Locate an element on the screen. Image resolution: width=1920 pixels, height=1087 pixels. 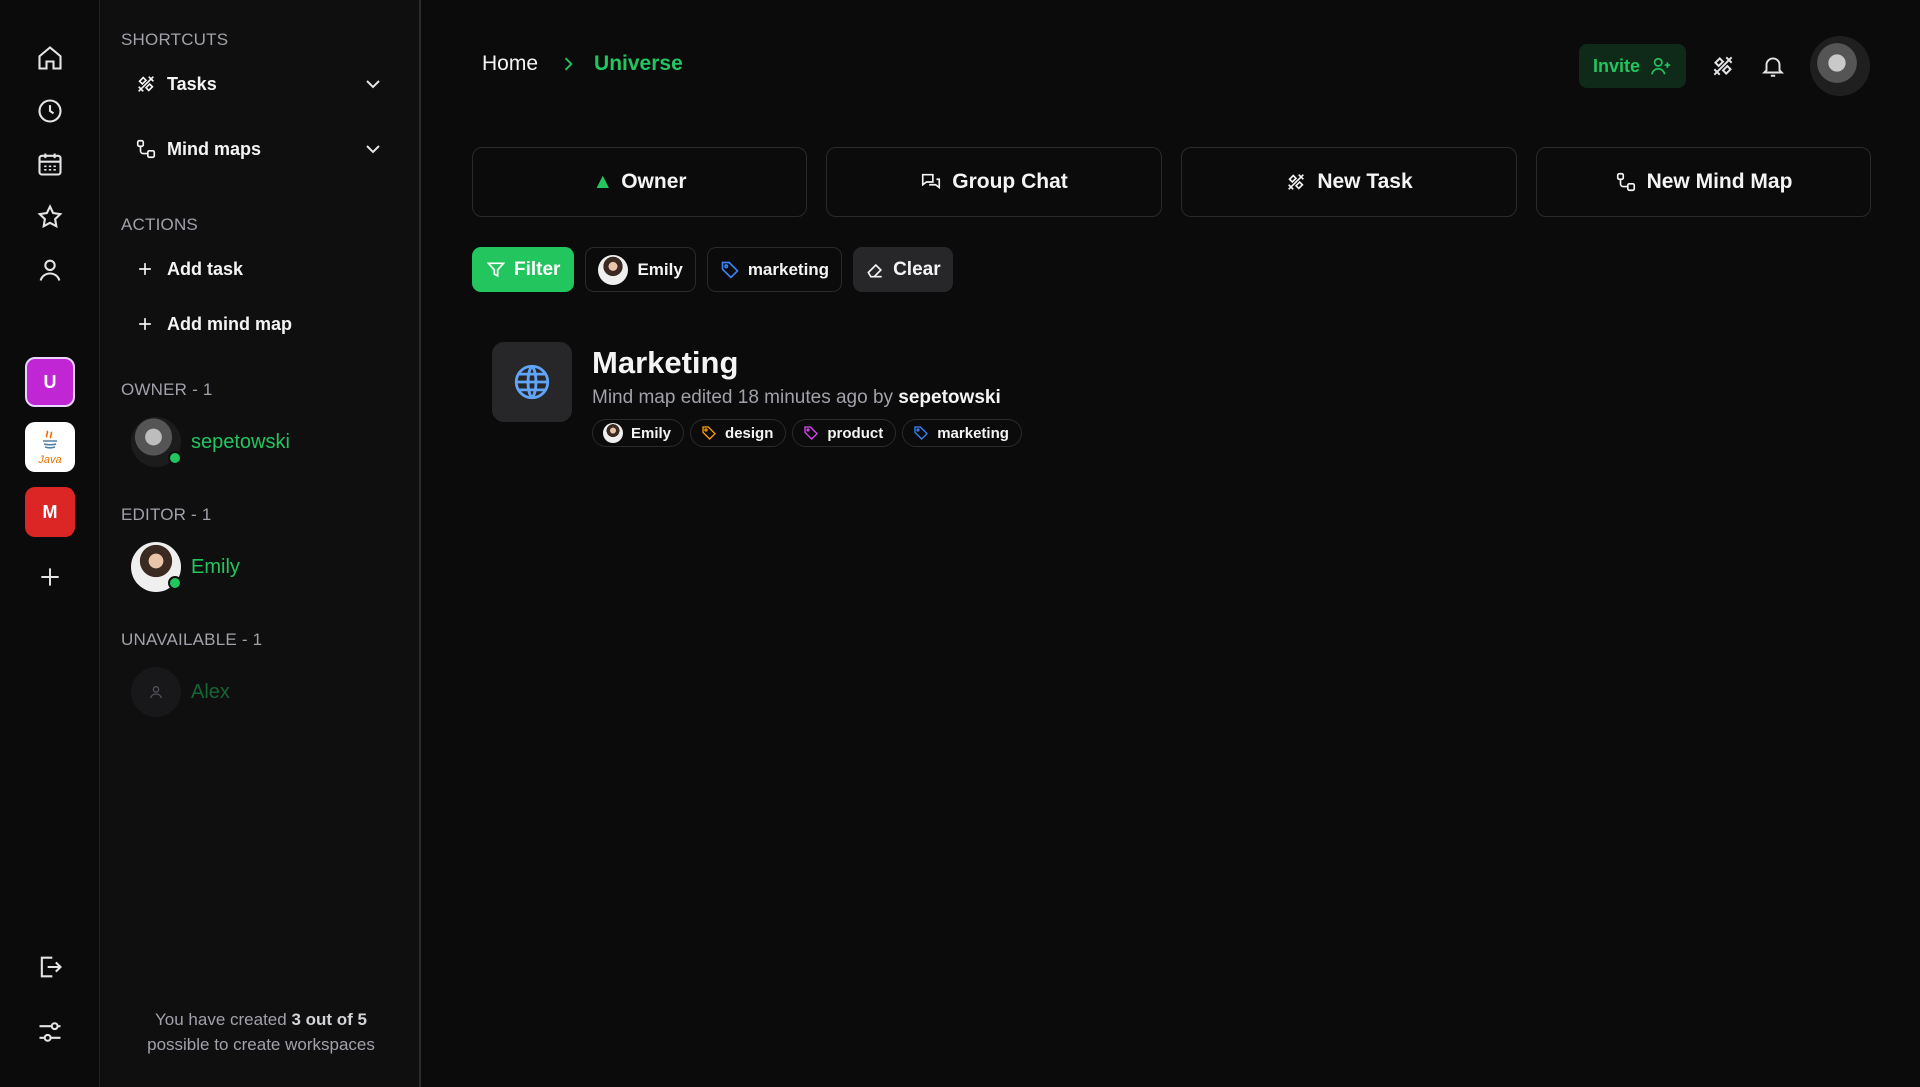
invite-button: Invite is located at coordinates (1632, 66).